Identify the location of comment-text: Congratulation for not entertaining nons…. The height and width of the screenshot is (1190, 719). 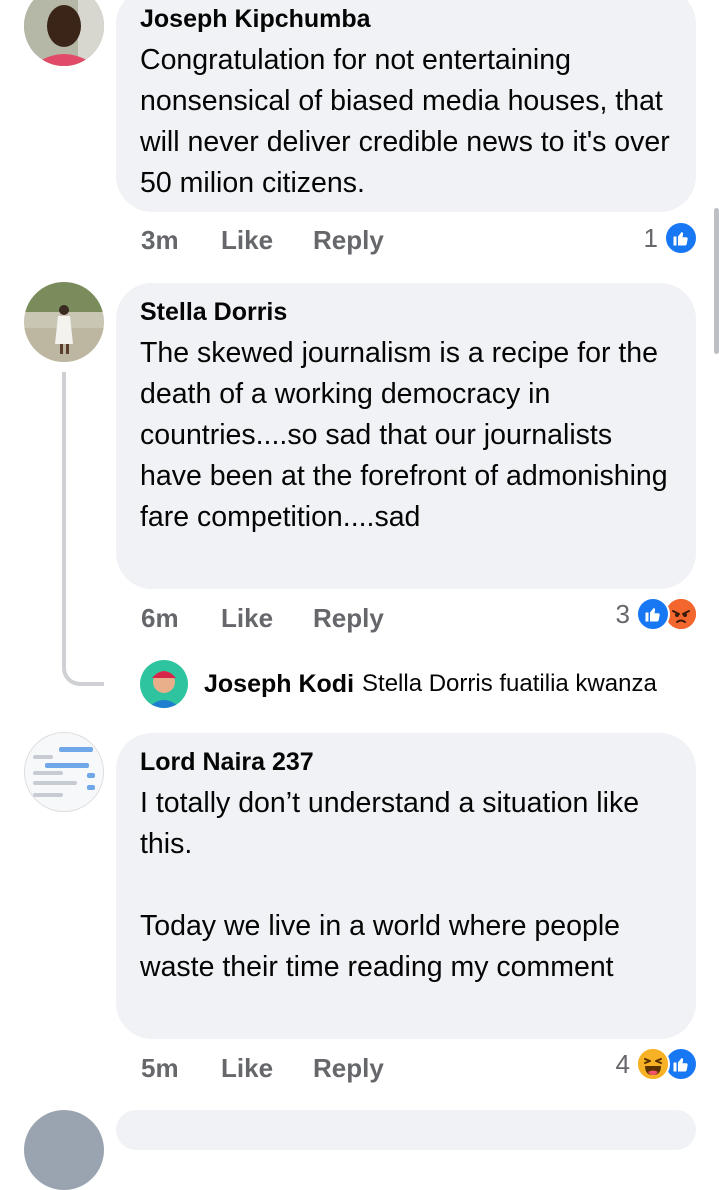
(405, 121).